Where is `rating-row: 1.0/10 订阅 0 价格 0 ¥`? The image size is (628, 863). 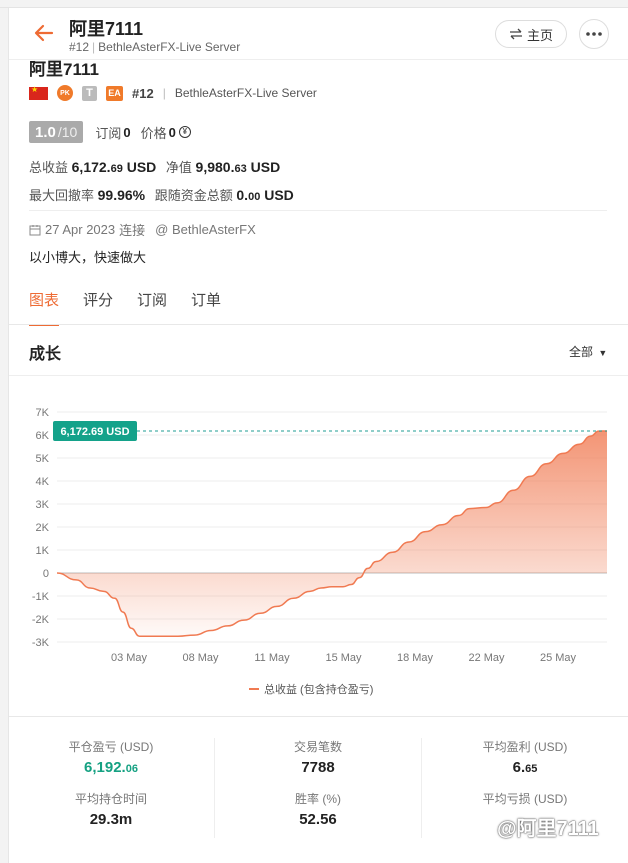
rating-row: 1.0/10 订阅 0 价格 0 ¥ is located at coordinates (110, 132).